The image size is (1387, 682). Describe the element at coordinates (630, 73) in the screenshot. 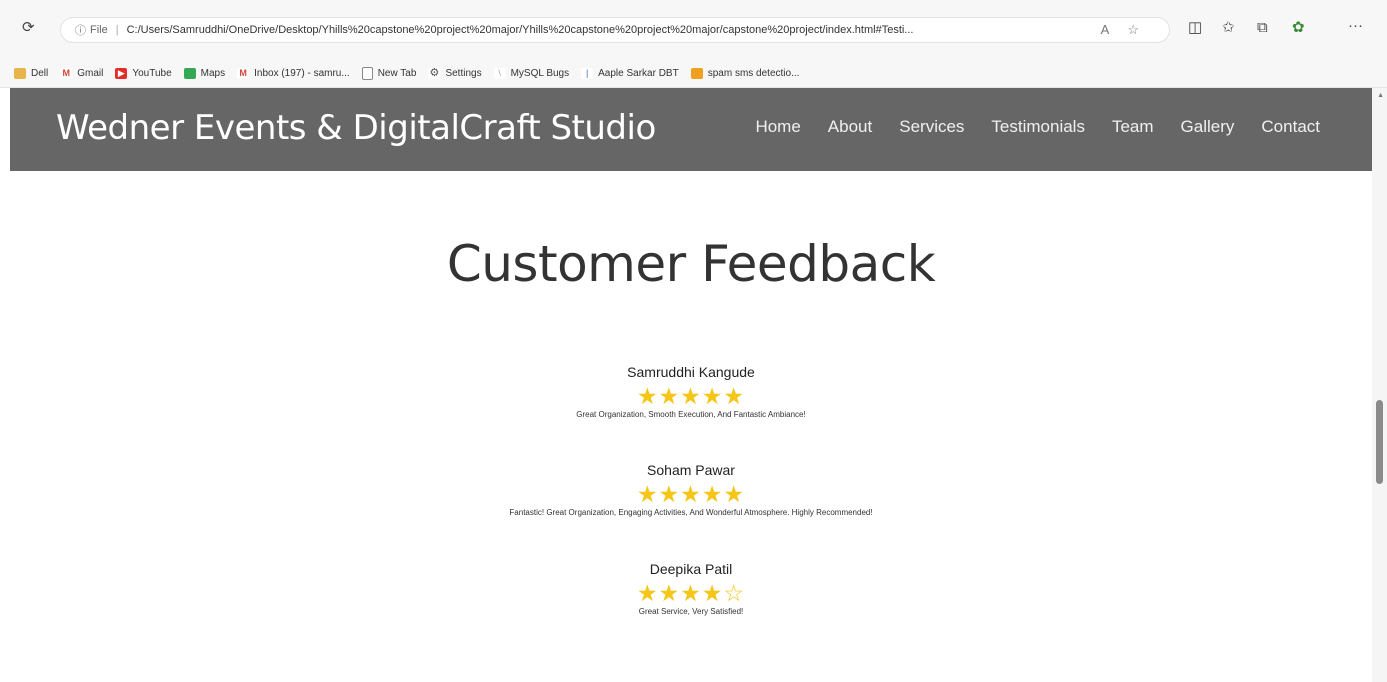

I see `bookmark-aaple-sarkar: | Aaple Sarkar DBT` at that location.